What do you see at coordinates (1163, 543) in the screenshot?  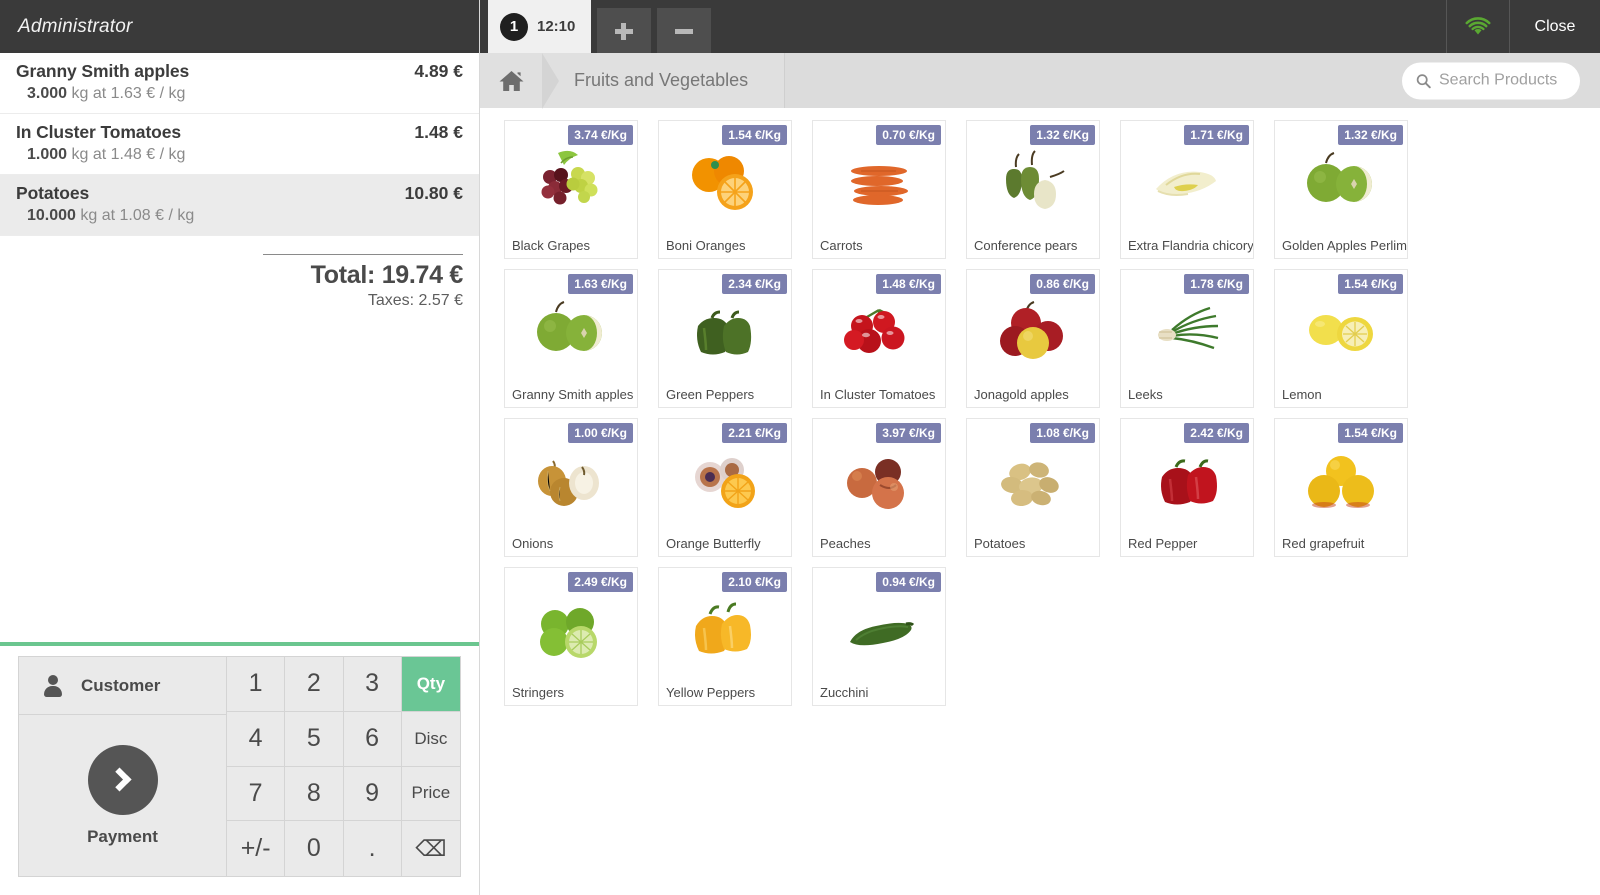 I see `product-name: Red Pepper` at bounding box center [1163, 543].